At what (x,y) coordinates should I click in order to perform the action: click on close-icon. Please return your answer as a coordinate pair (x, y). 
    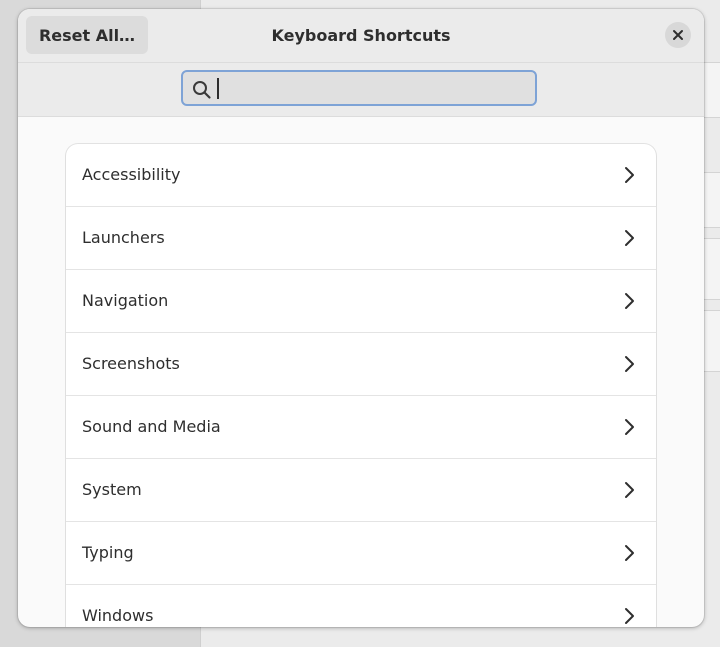
    Looking at the image, I should click on (678, 35).